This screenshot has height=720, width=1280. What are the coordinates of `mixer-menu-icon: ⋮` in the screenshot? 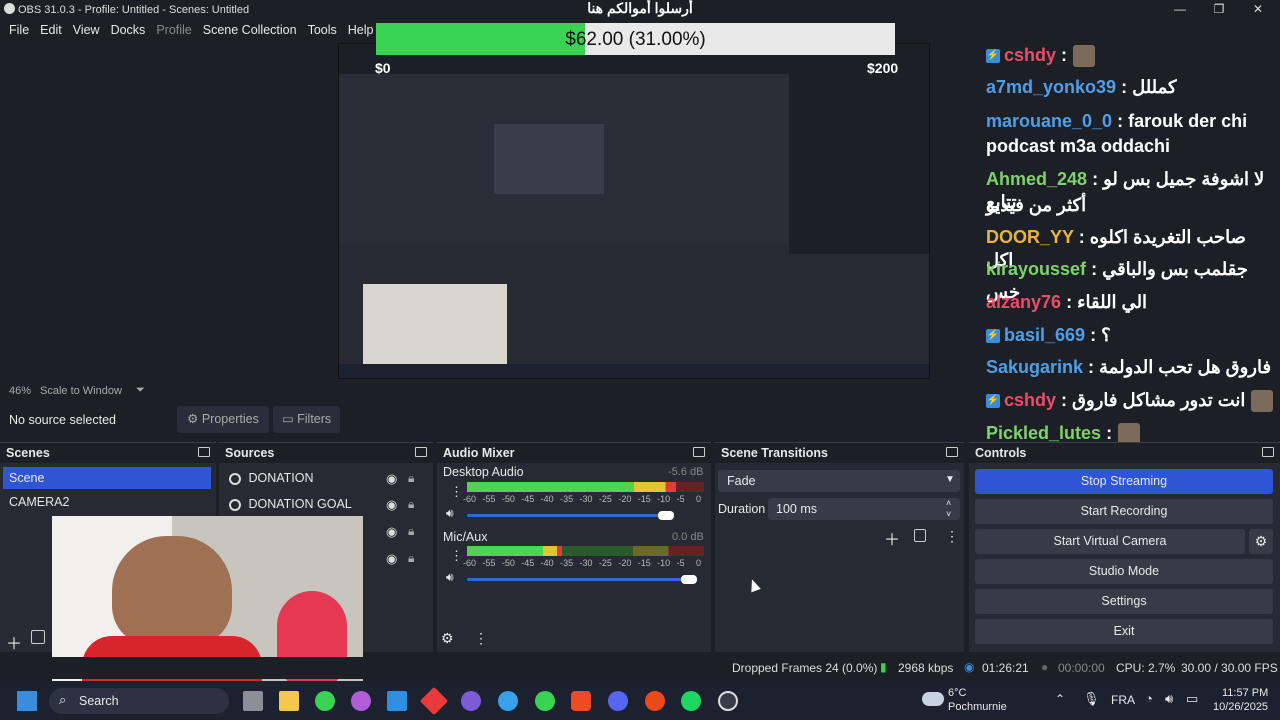 It's located at (481, 638).